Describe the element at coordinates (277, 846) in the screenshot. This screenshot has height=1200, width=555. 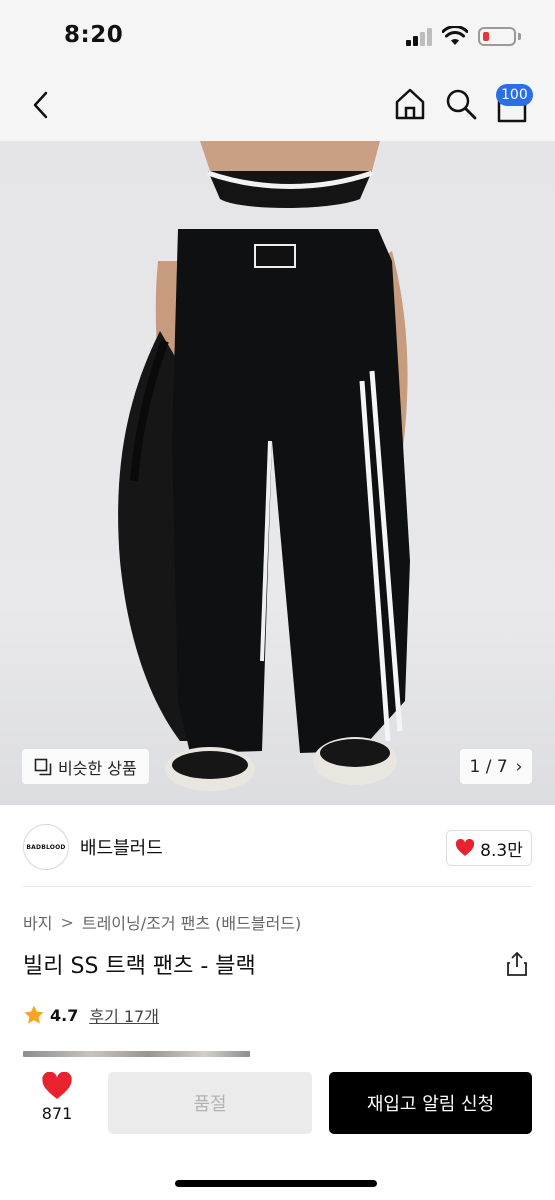
I see `brand-row: BADBLOOD 배드블러드 8.3만` at that location.